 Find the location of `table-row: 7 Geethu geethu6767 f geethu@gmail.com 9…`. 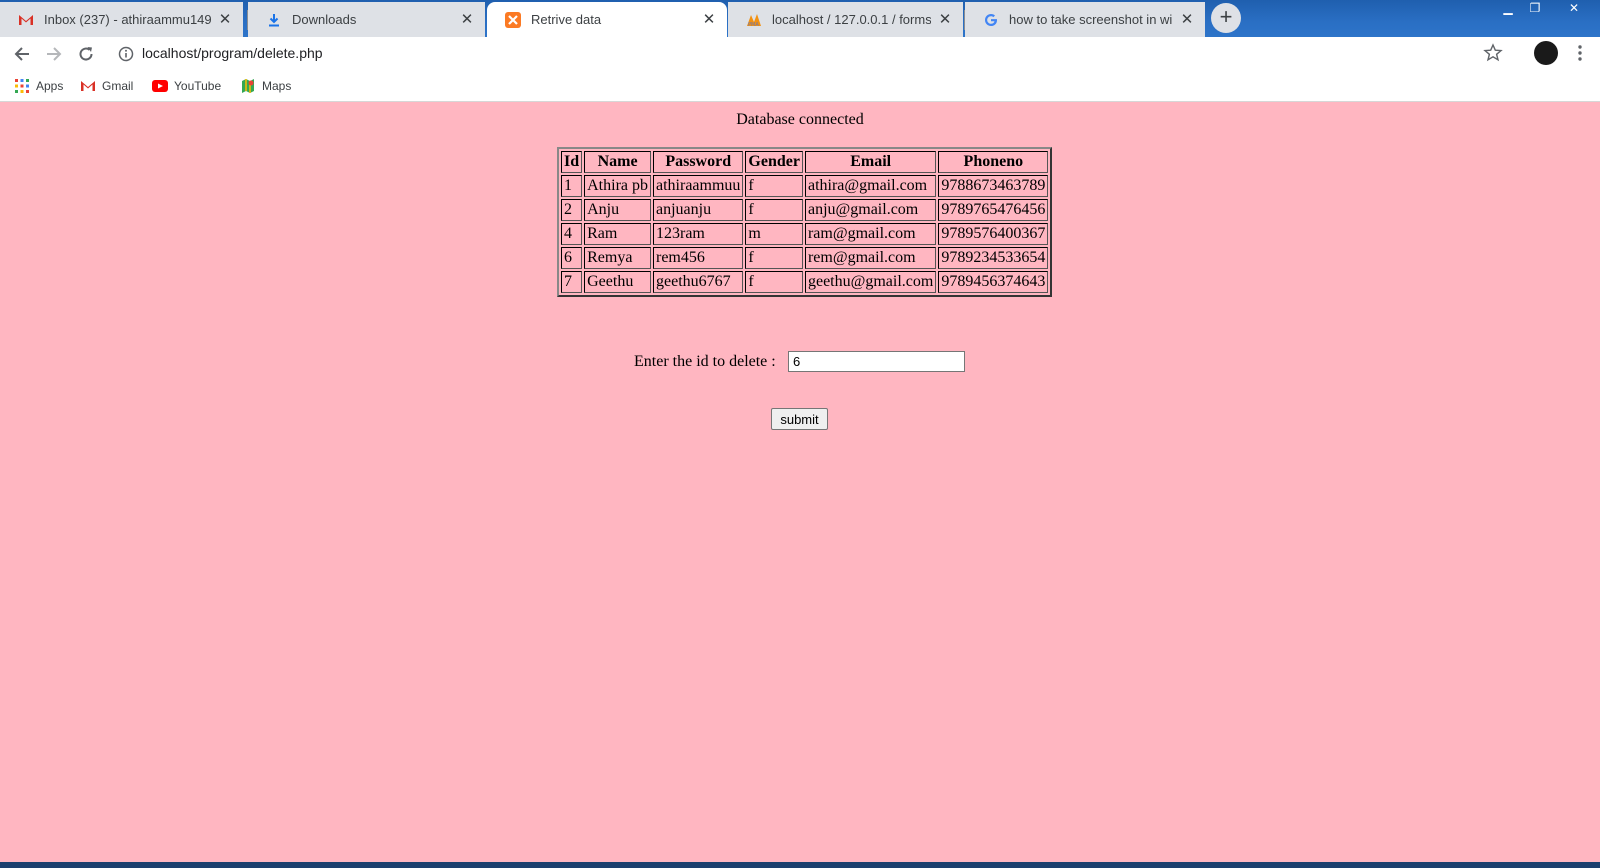

table-row: 7 Geethu geethu6767 f geethu@gmail.com 9… is located at coordinates (805, 282).